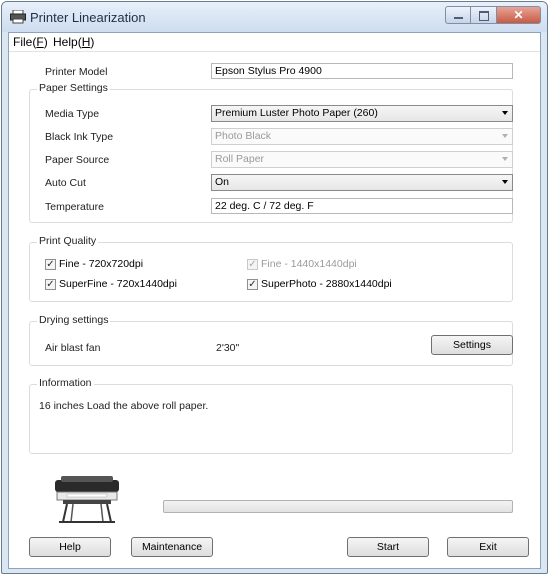  I want to click on close-icon: ✕, so click(518, 15).